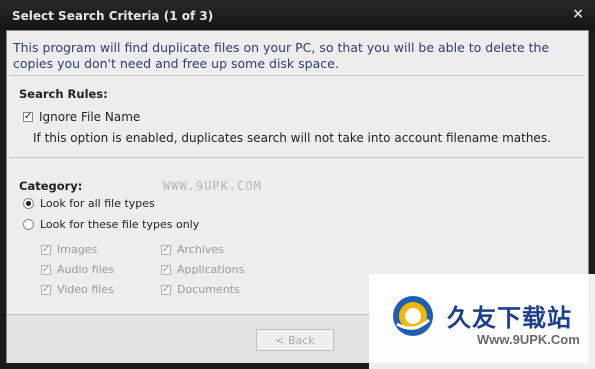 This screenshot has height=369, width=595. I want to click on filetype-archives-label: Archives, so click(200, 249).